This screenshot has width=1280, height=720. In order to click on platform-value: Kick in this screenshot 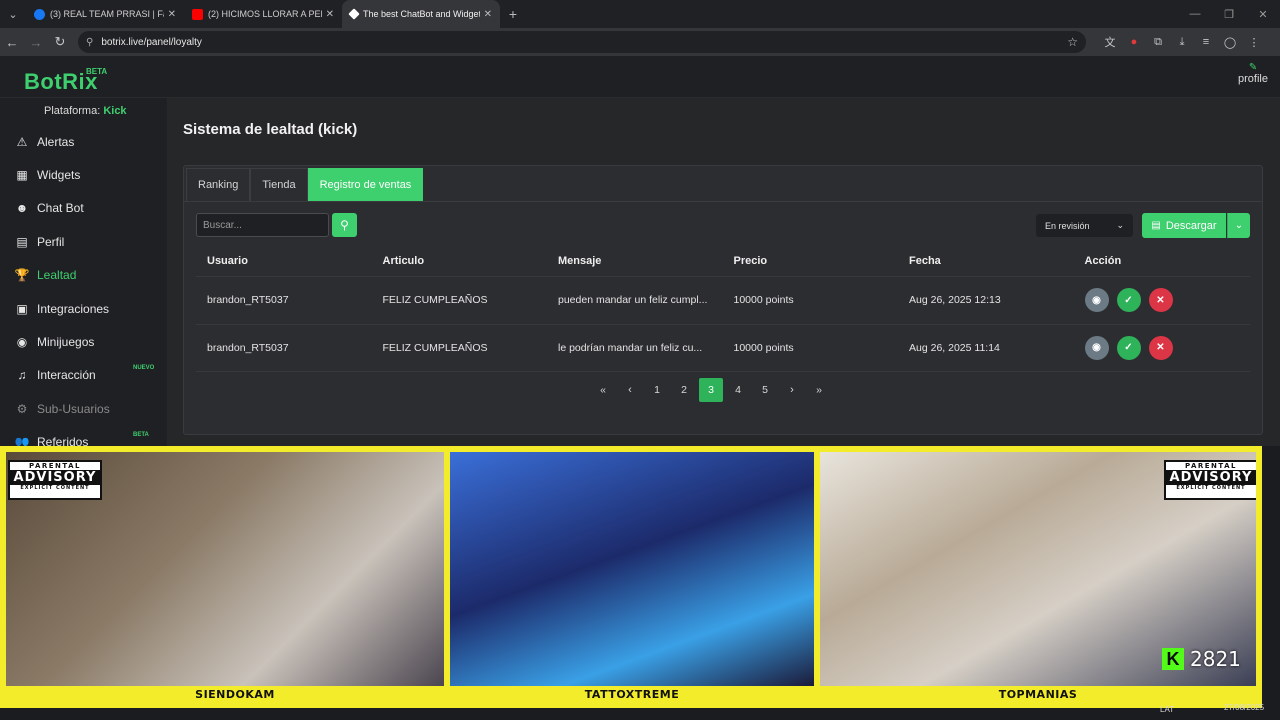, I will do `click(115, 111)`.